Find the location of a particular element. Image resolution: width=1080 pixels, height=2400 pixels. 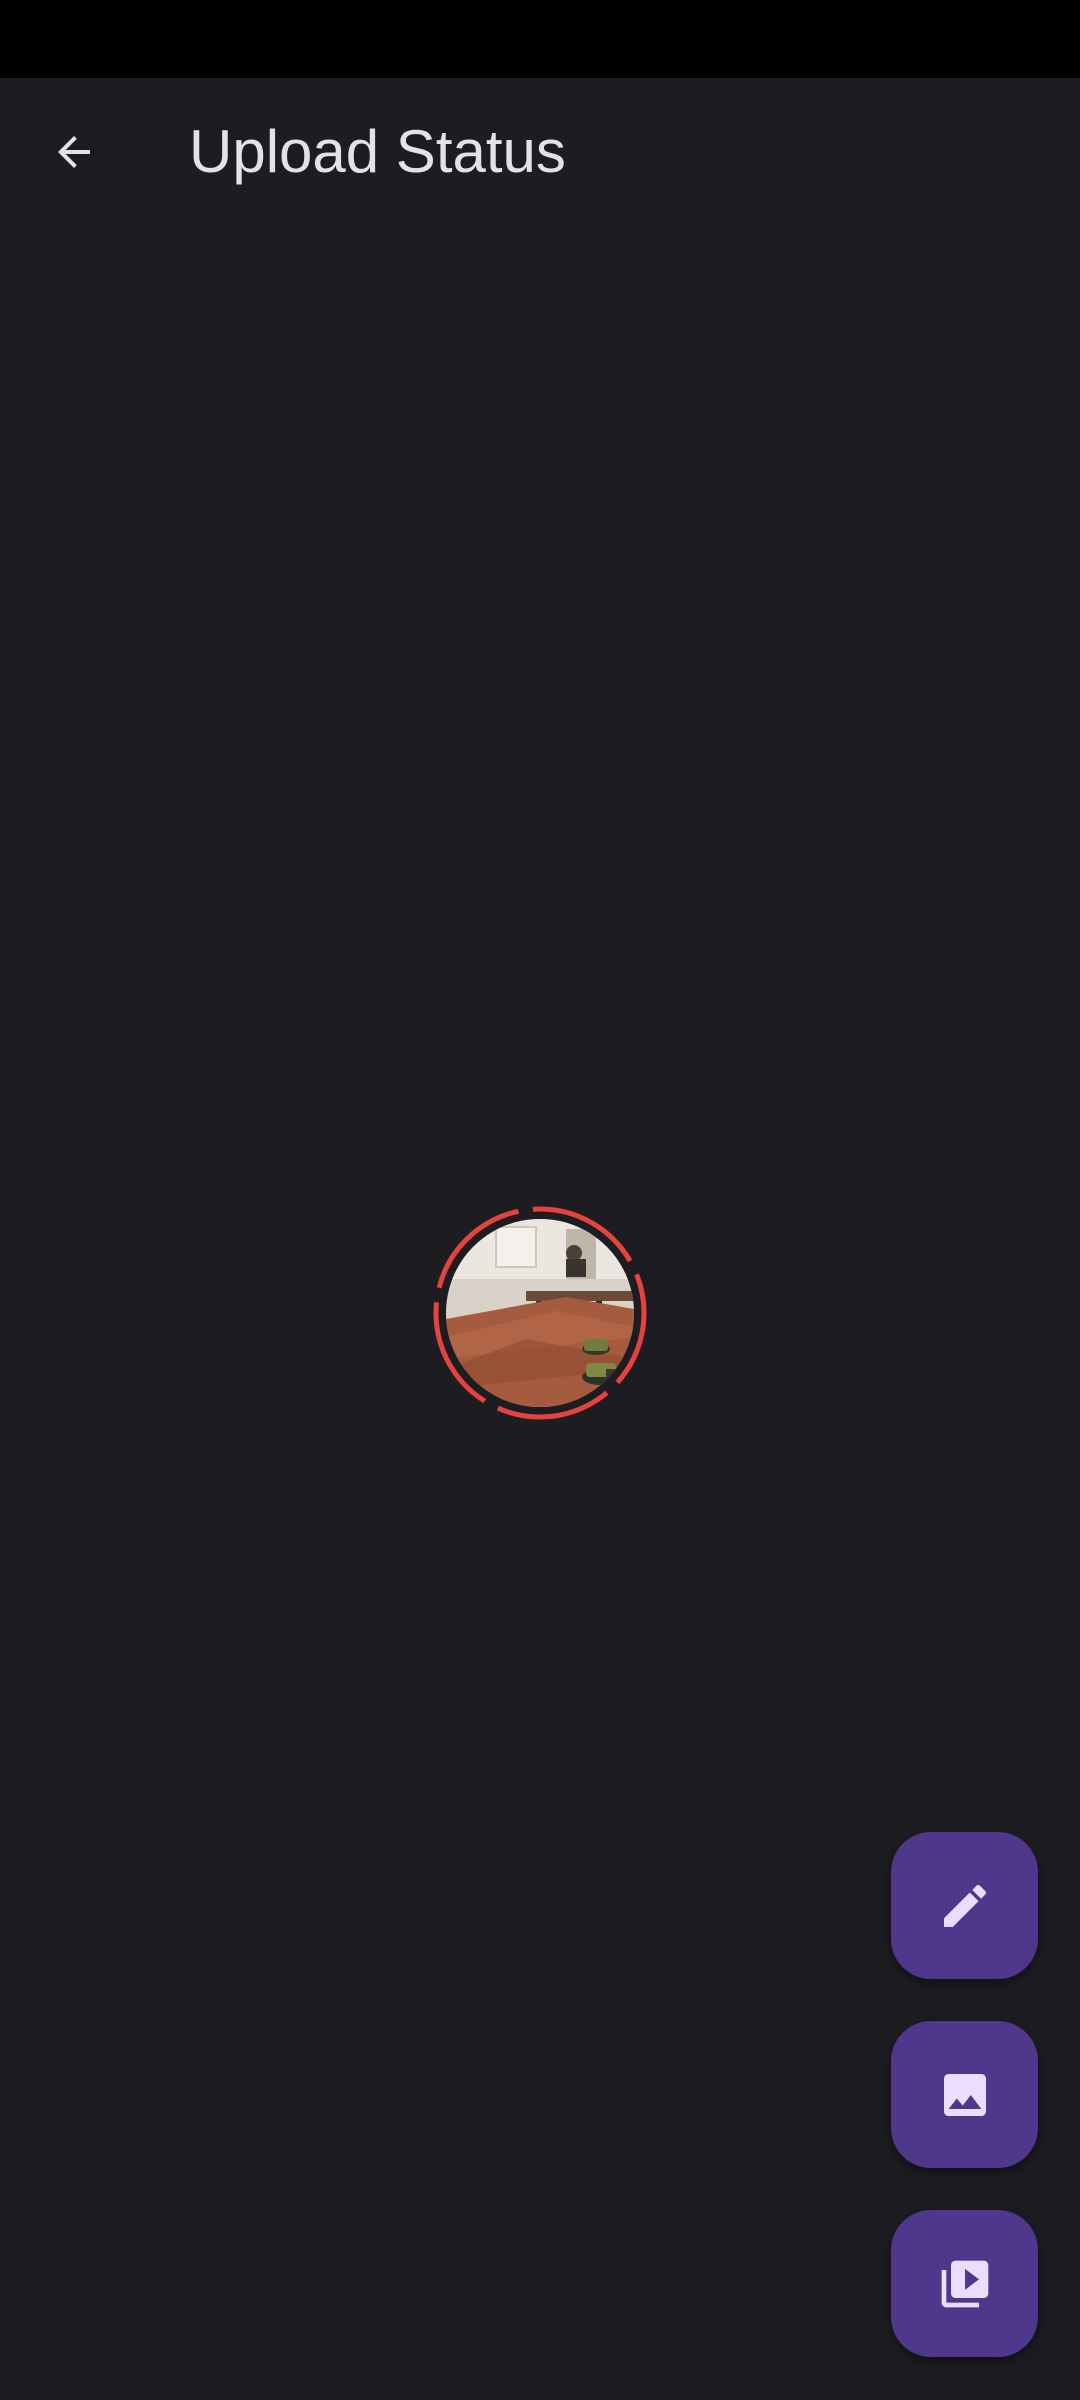

cafe-table-photo is located at coordinates (540, 1313).